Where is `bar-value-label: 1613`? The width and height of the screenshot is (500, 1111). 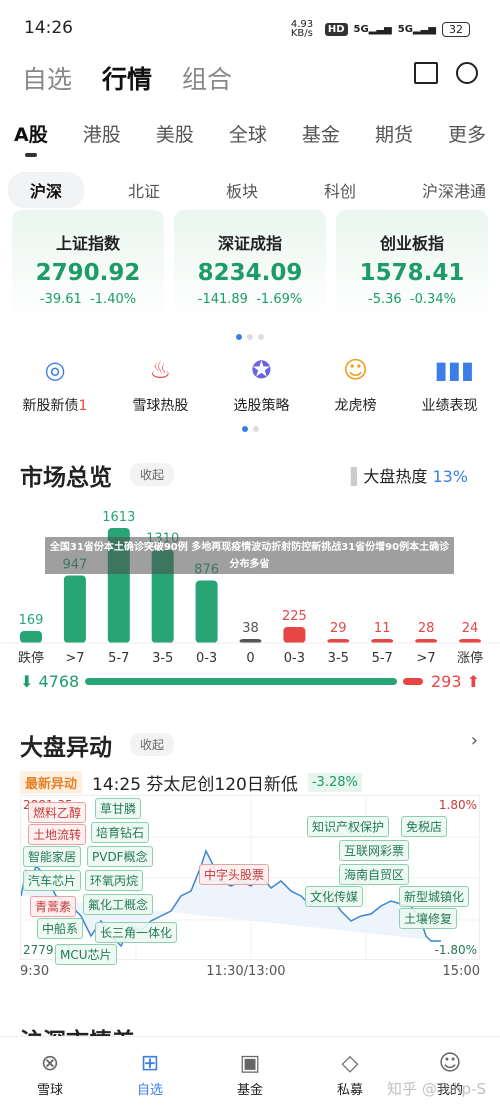 bar-value-label: 1613 is located at coordinates (118, 517).